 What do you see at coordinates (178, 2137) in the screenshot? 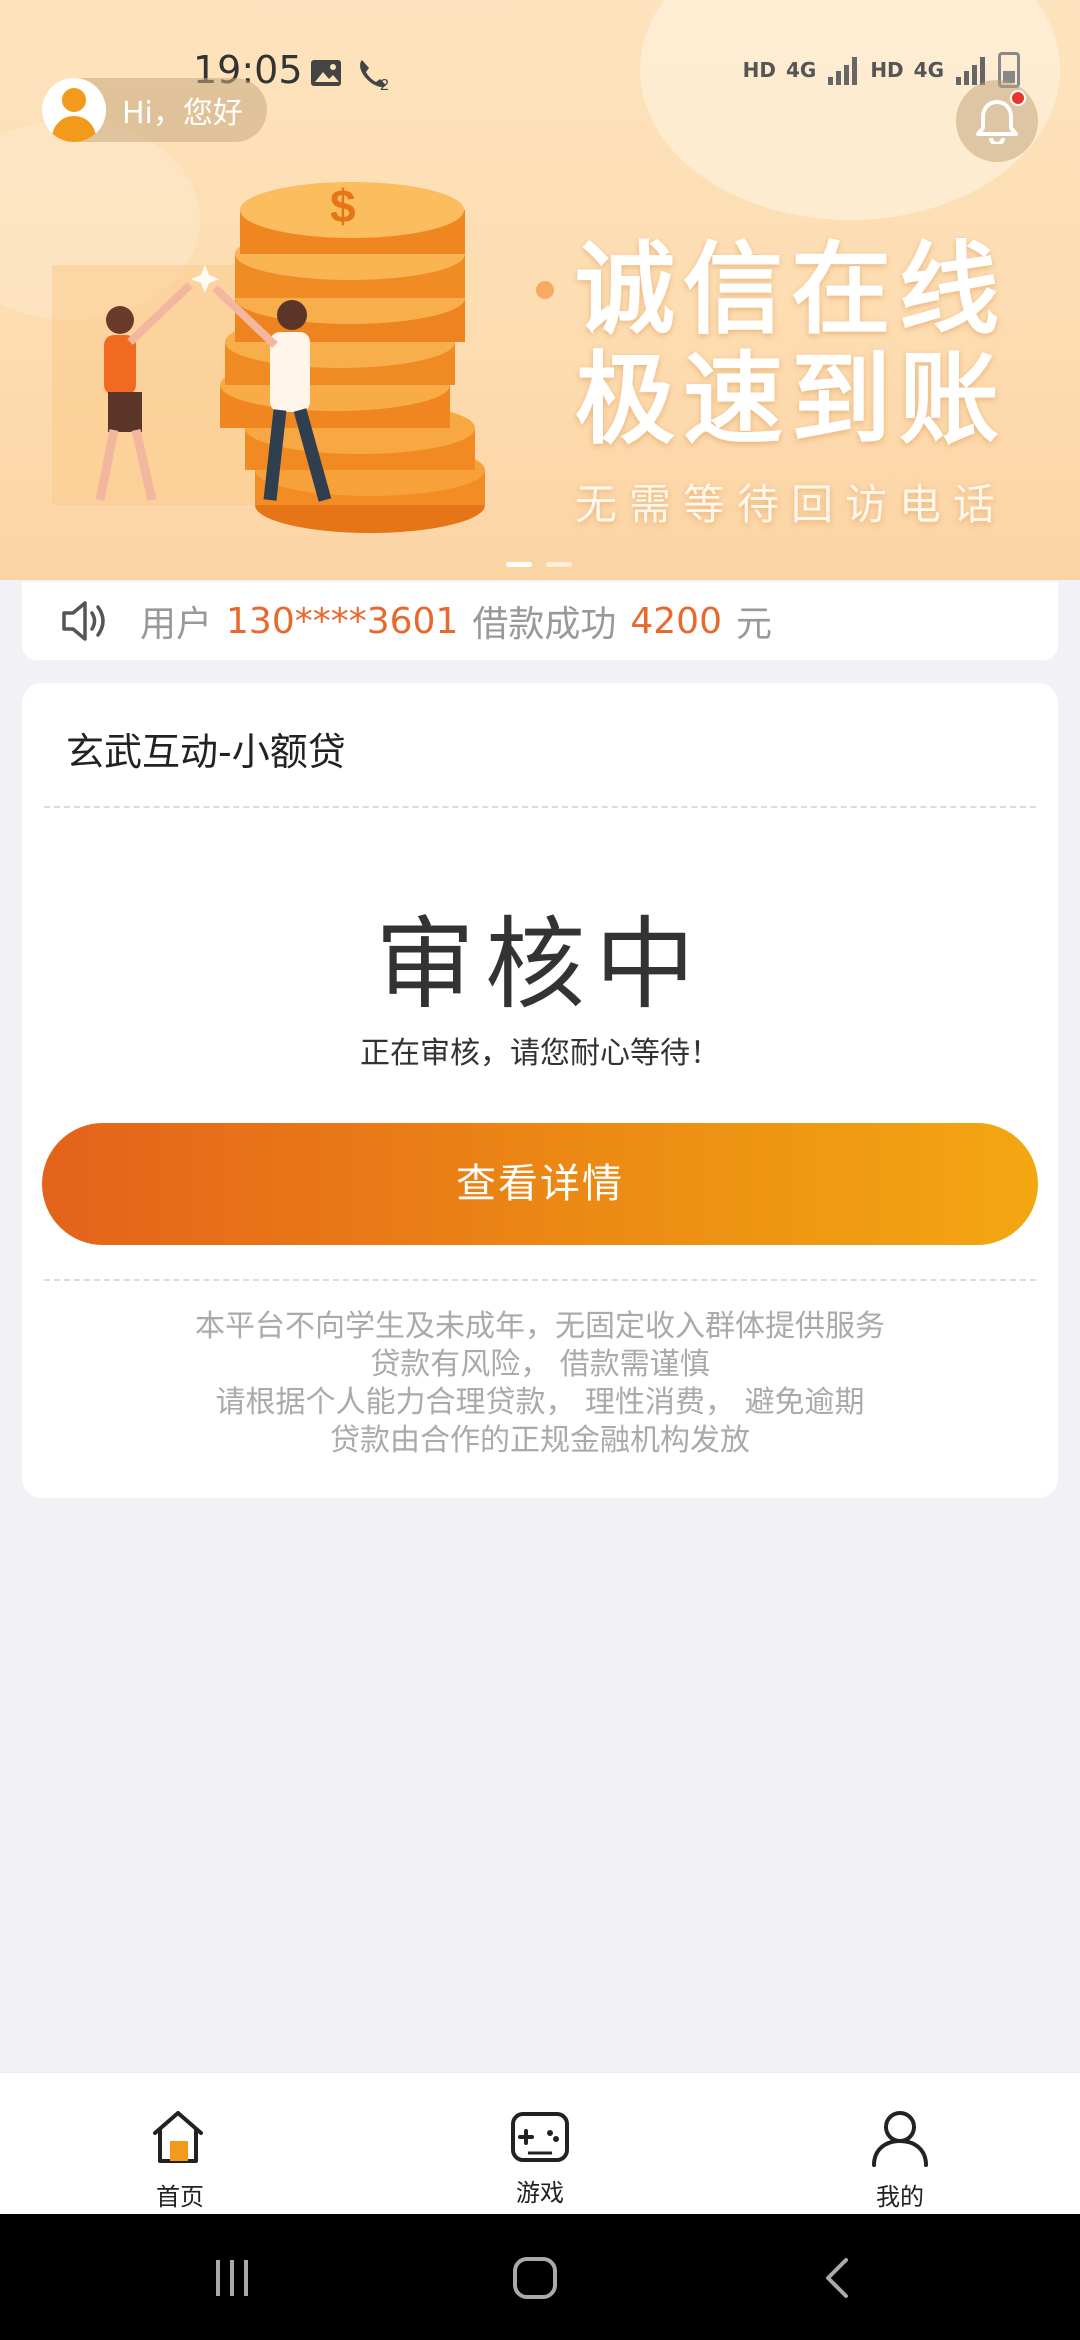
I see `home-icon` at bounding box center [178, 2137].